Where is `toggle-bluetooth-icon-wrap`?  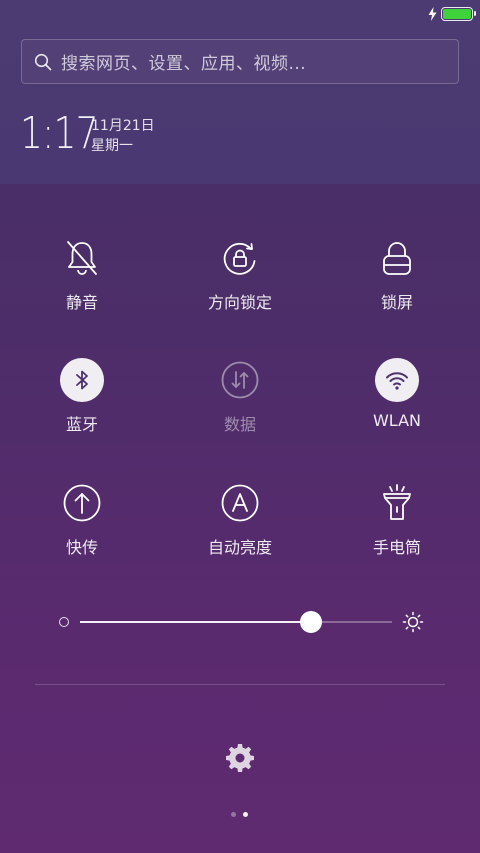 toggle-bluetooth-icon-wrap is located at coordinates (82, 380).